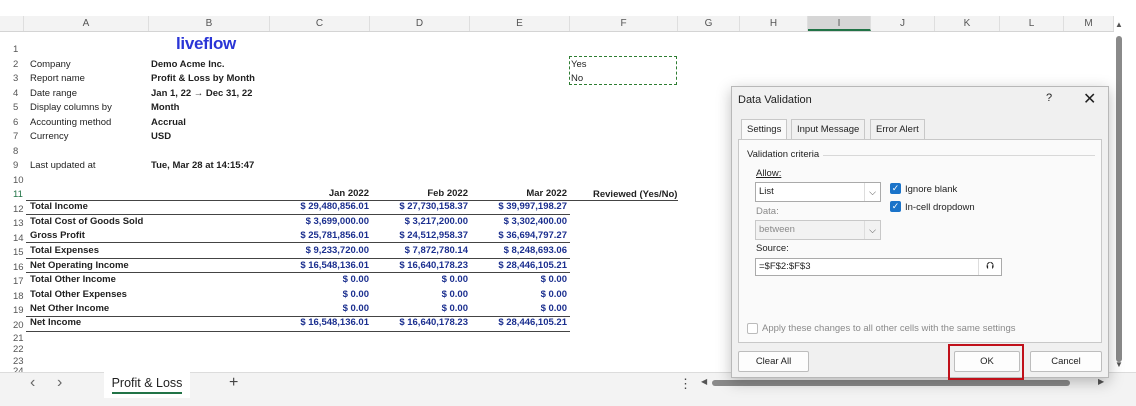 The image size is (1136, 406). Describe the element at coordinates (12, 64) in the screenshot. I see `row-header: 2` at that location.